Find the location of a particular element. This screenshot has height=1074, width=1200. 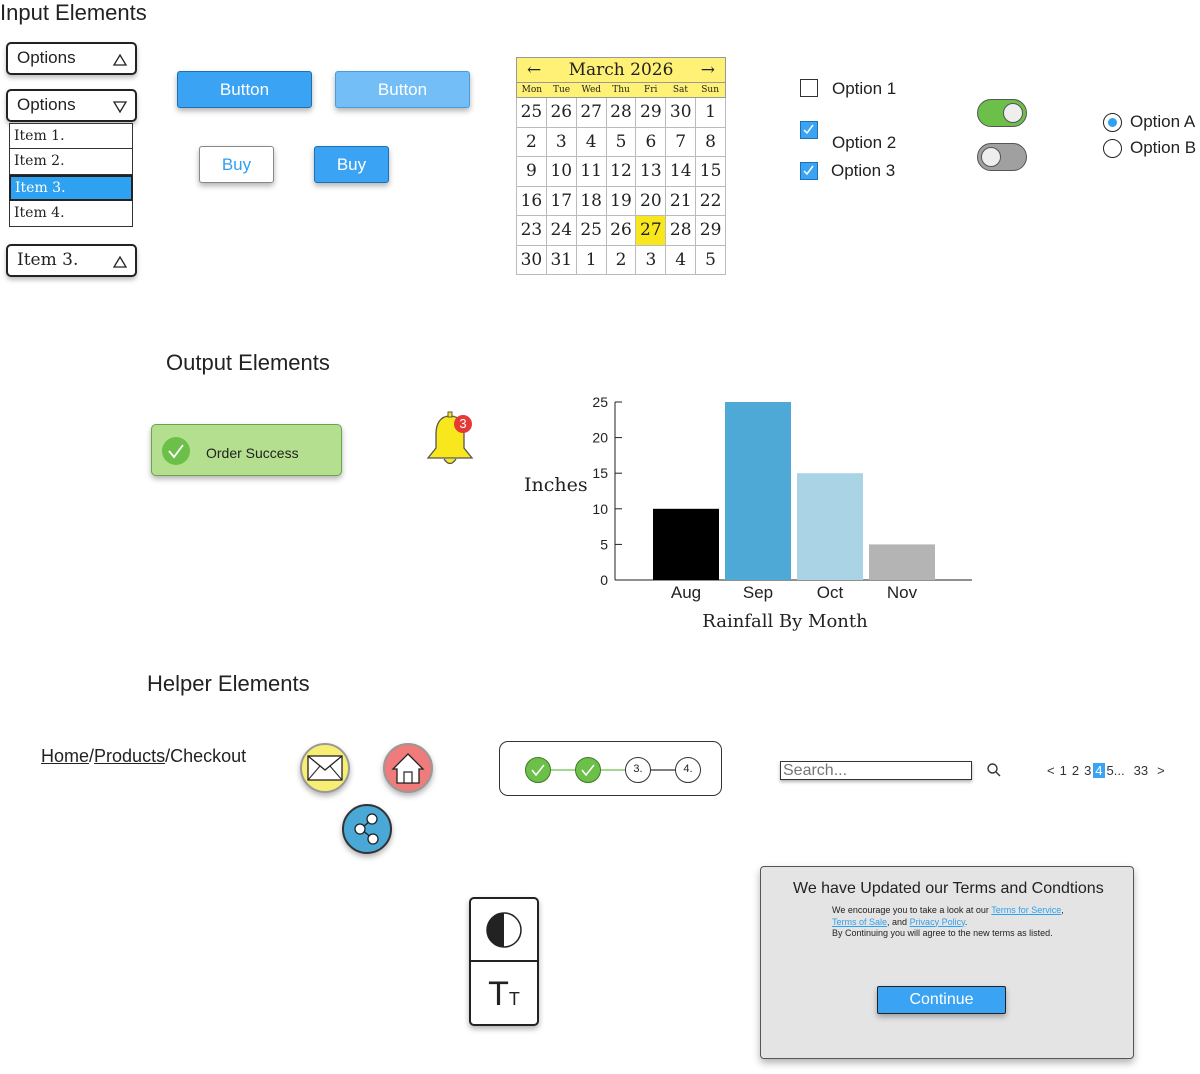

pagination-next: > is located at coordinates (1161, 770).